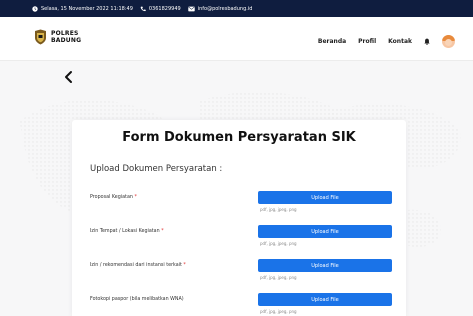  I want to click on passport-copy-label-text: Fotokopi paspor (bila melibatkan WNA), so click(137, 299).